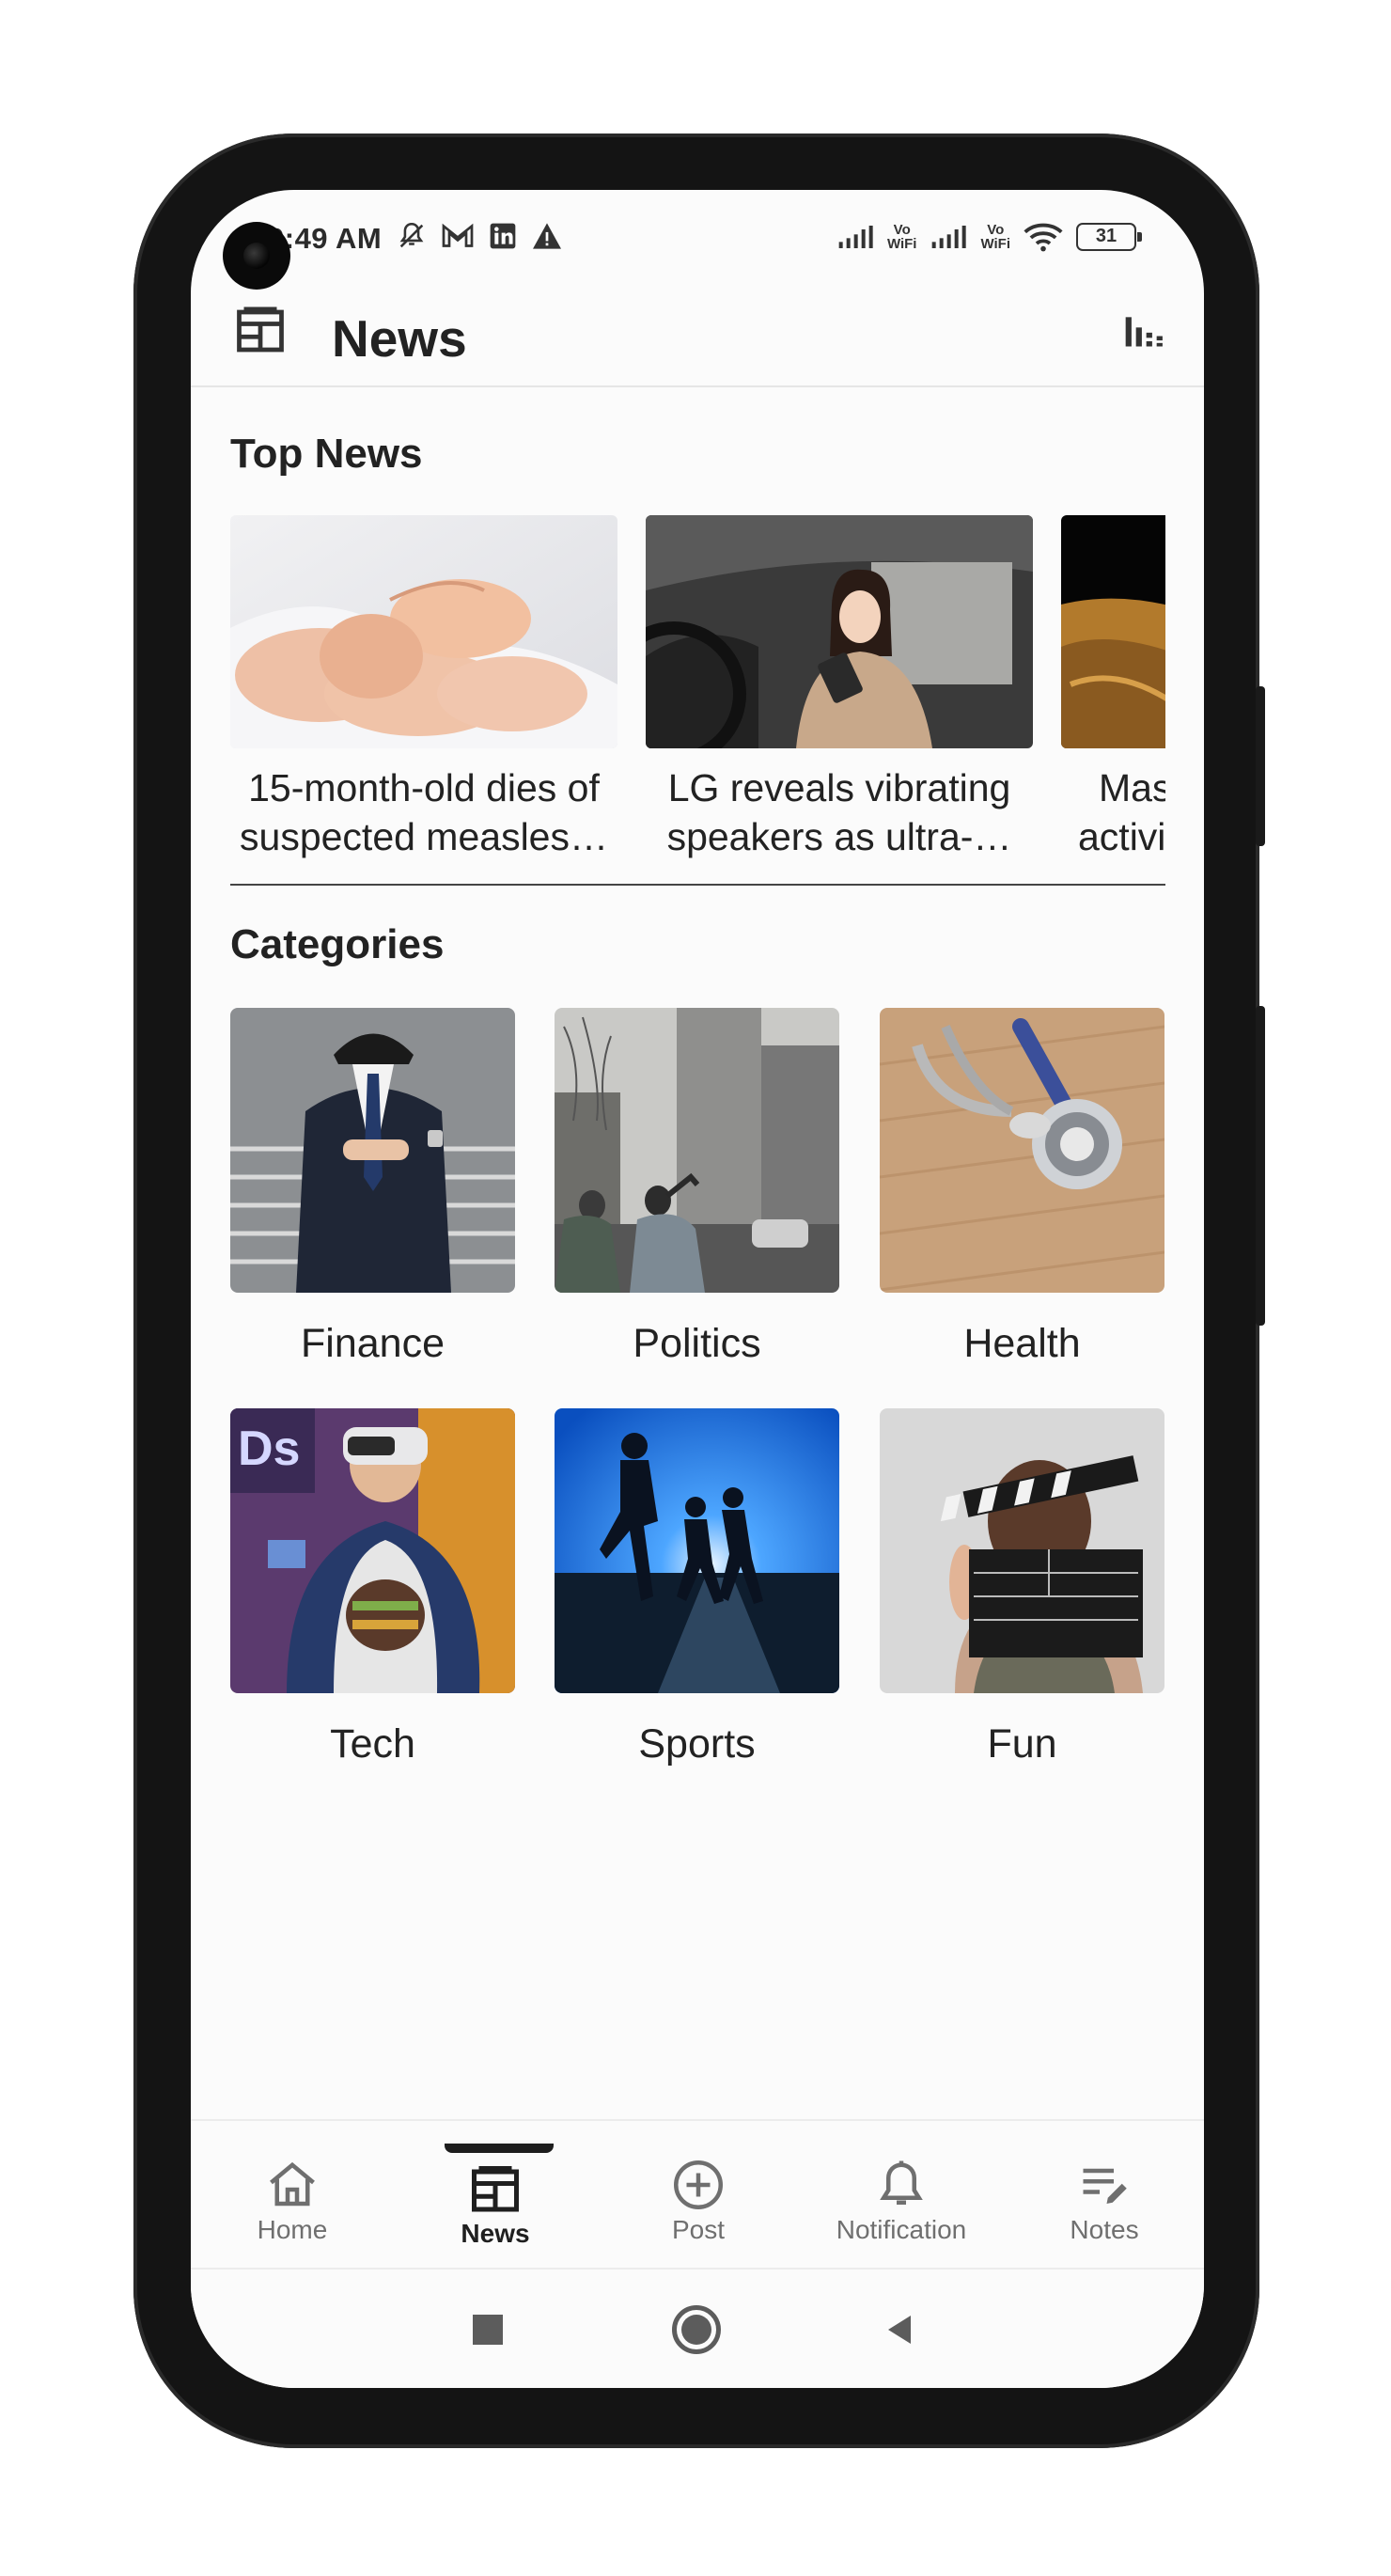 The height and width of the screenshot is (2576, 1391). I want to click on nav-label: Post, so click(698, 2229).